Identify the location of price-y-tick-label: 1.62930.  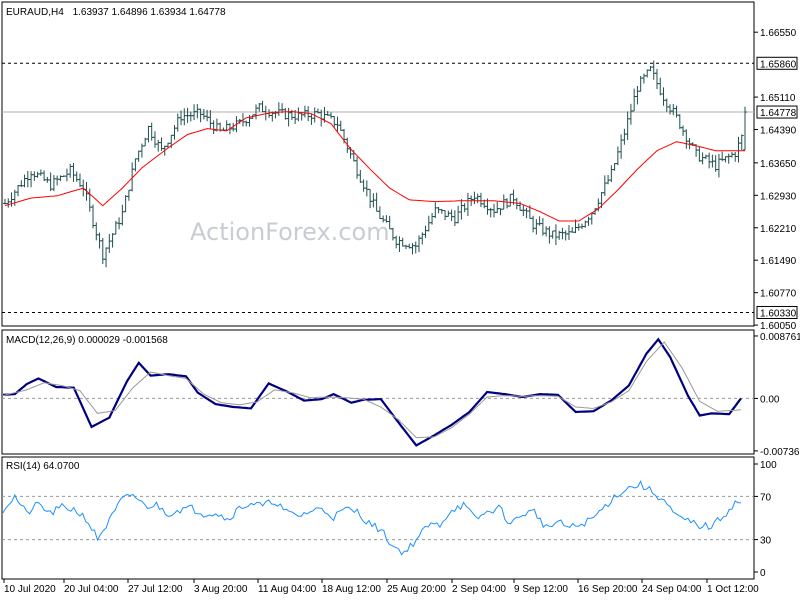
(778, 196).